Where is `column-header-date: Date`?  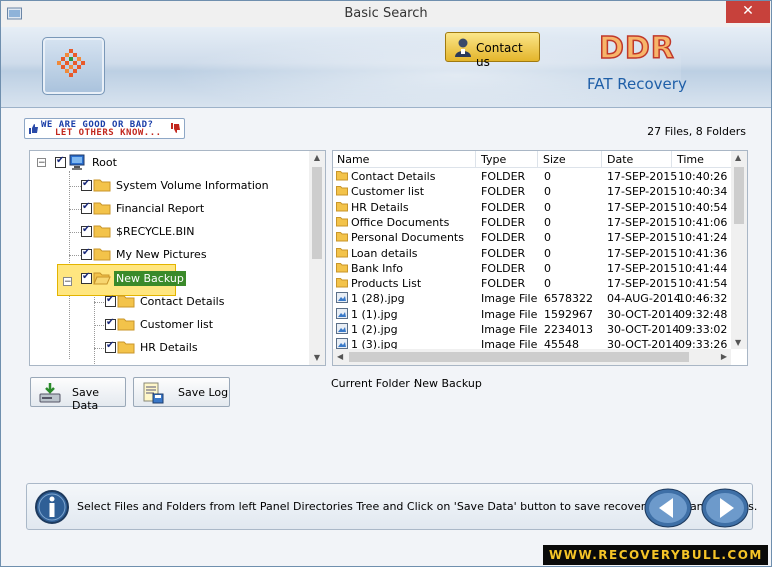 column-header-date: Date is located at coordinates (620, 159).